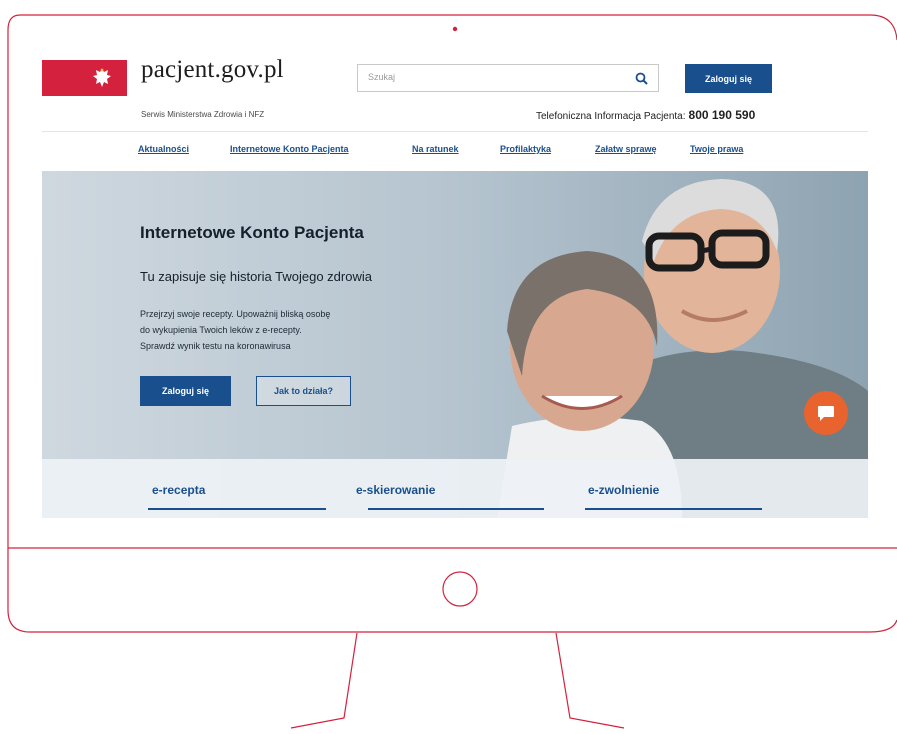 The width and height of the screenshot is (897, 734). I want to click on nav-item-zalatw-sprawe: Załatw sprawę, so click(626, 149).